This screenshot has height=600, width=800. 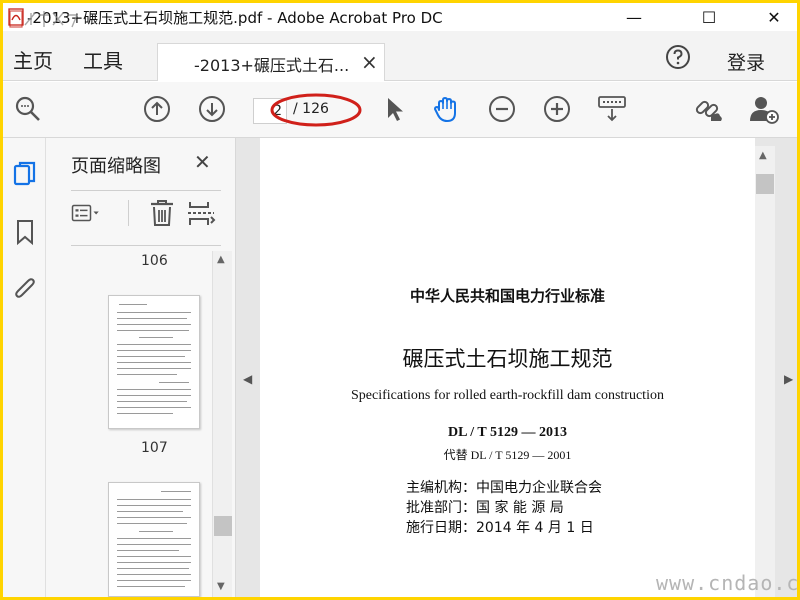 I want to click on zoom-in-icon, so click(x=557, y=109).